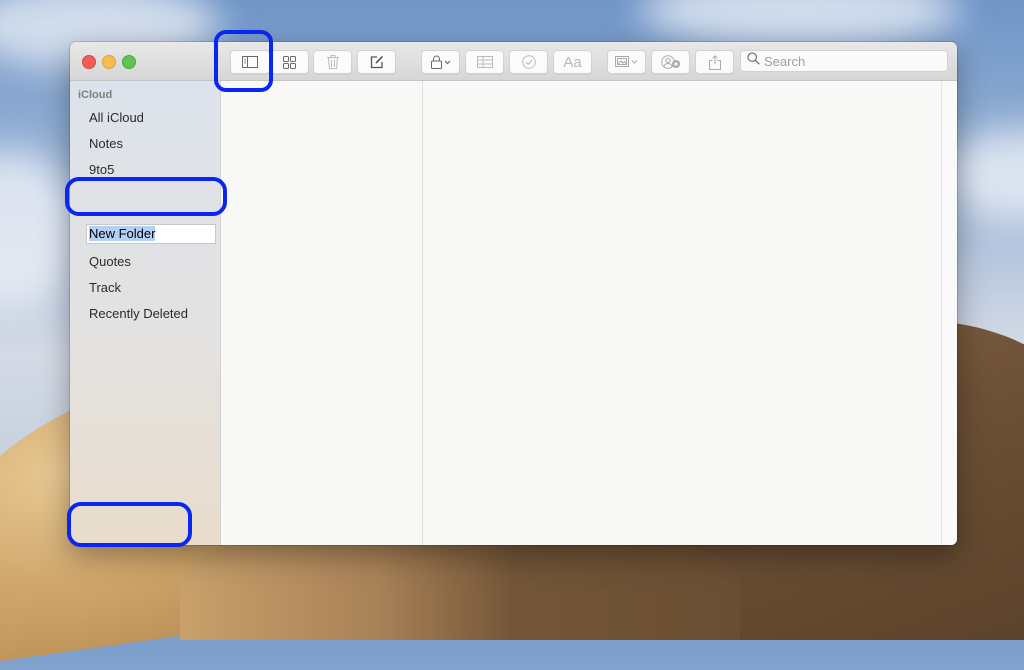 The image size is (1024, 670). Describe the element at coordinates (105, 288) in the screenshot. I see `sidebar-item-track: Track` at that location.